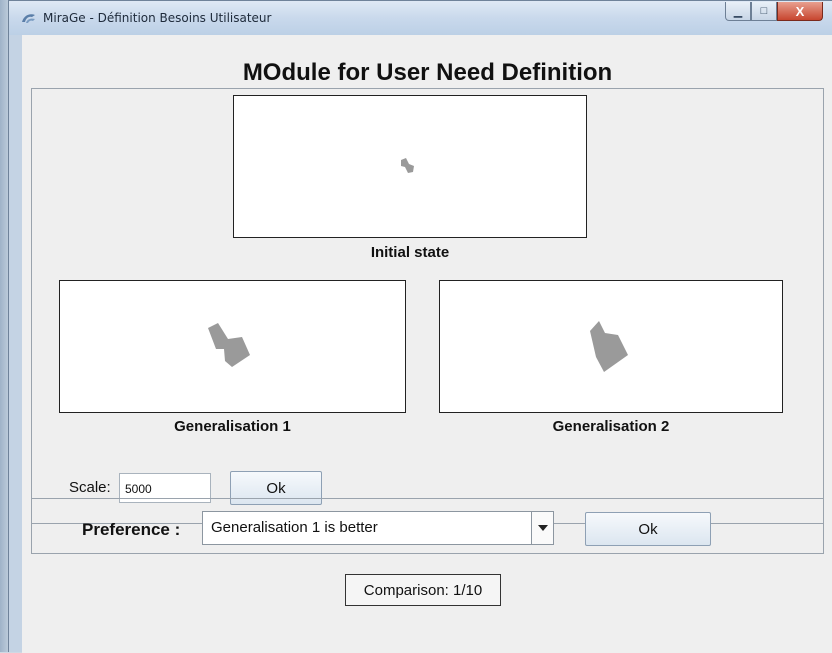 The image size is (832, 653). I want to click on generalisation-2-map, so click(611, 346).